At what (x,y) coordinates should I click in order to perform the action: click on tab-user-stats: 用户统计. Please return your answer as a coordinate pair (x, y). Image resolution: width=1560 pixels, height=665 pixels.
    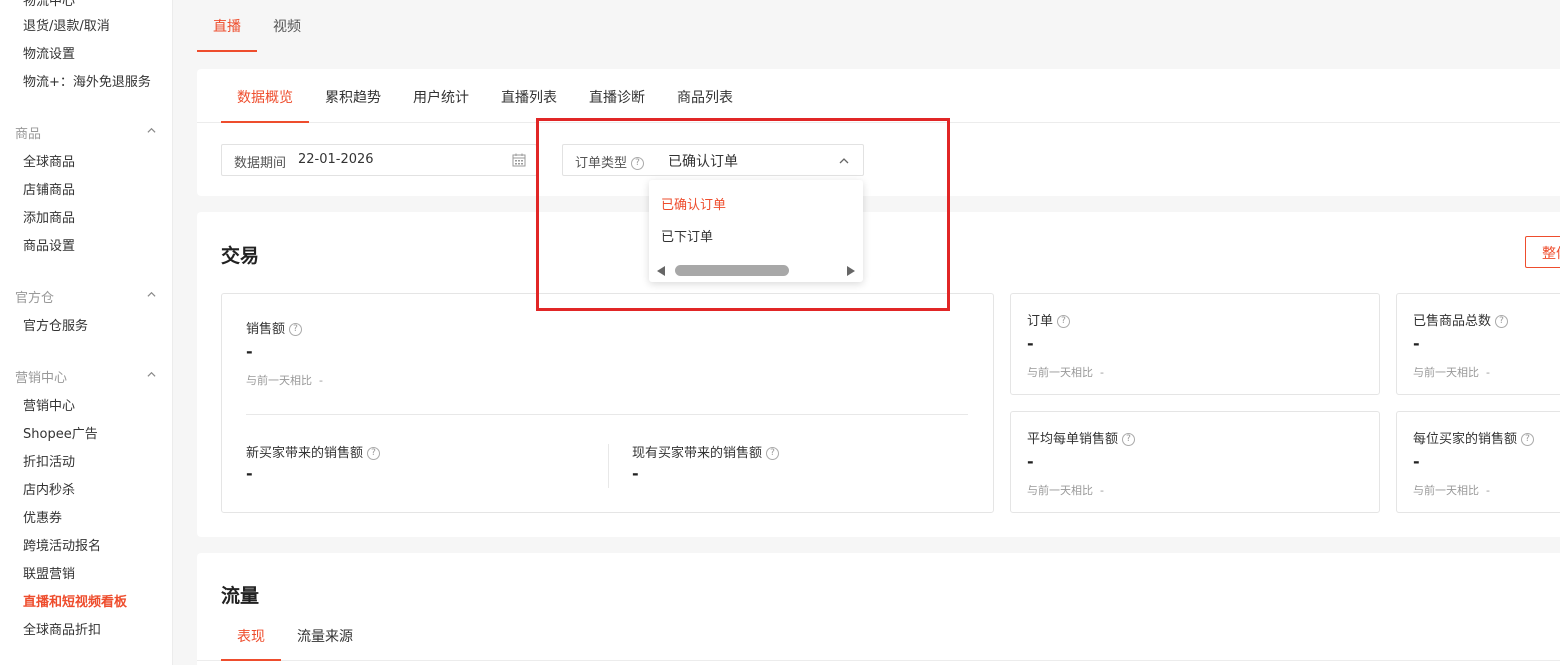
    Looking at the image, I should click on (441, 97).